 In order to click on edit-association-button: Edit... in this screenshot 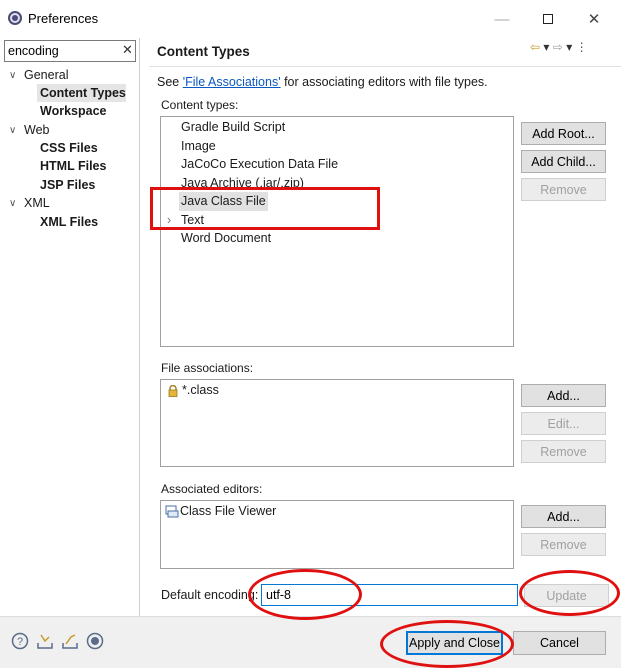, I will do `click(563, 423)`.